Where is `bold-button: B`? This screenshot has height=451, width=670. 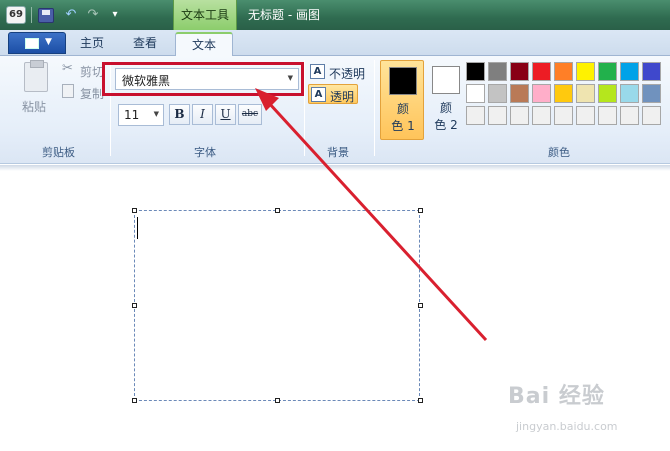
bold-button: B is located at coordinates (179, 114).